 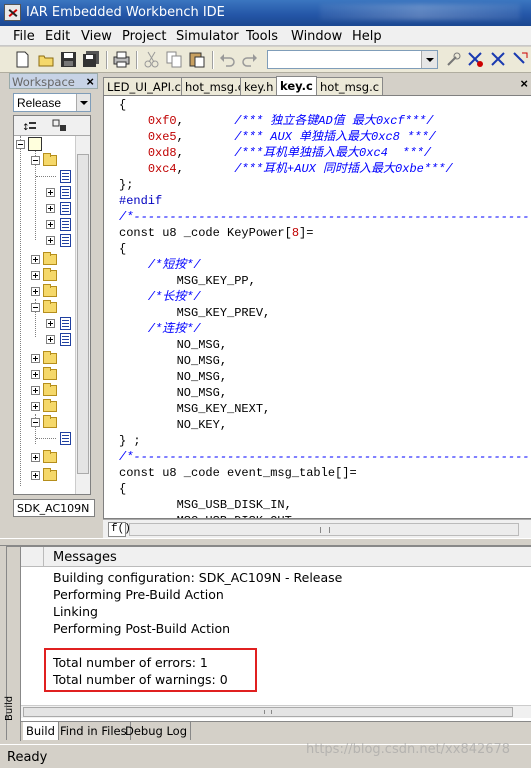 What do you see at coordinates (173, 345) in the screenshot?
I see `code-token: NO_MSG,` at bounding box center [173, 345].